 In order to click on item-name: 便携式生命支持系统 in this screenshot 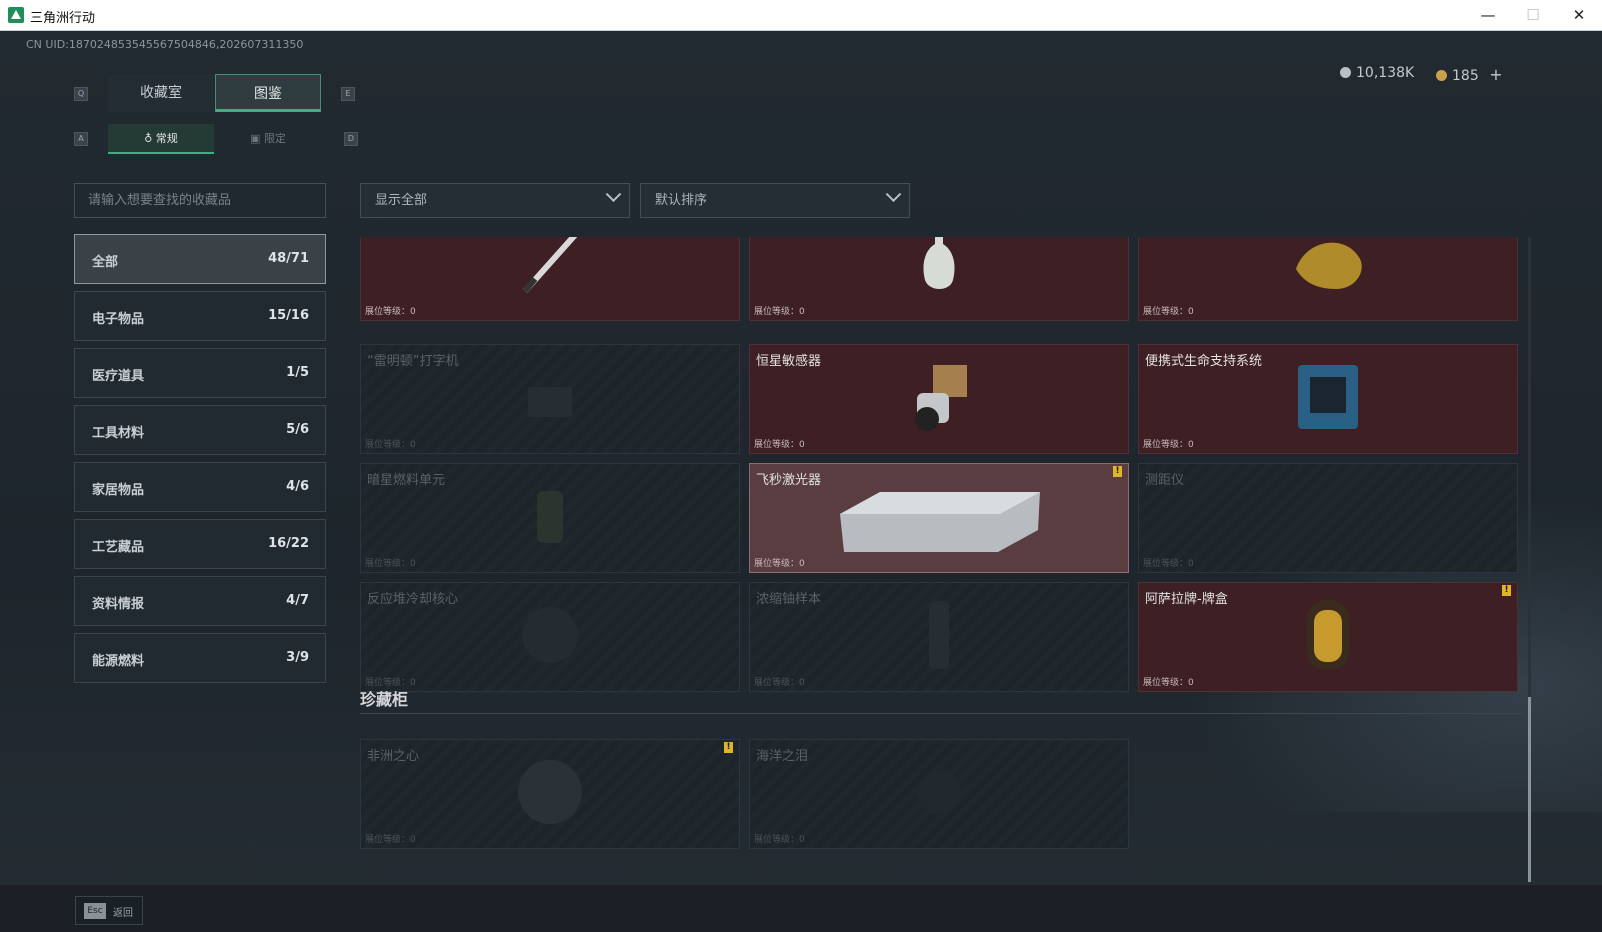, I will do `click(1204, 361)`.